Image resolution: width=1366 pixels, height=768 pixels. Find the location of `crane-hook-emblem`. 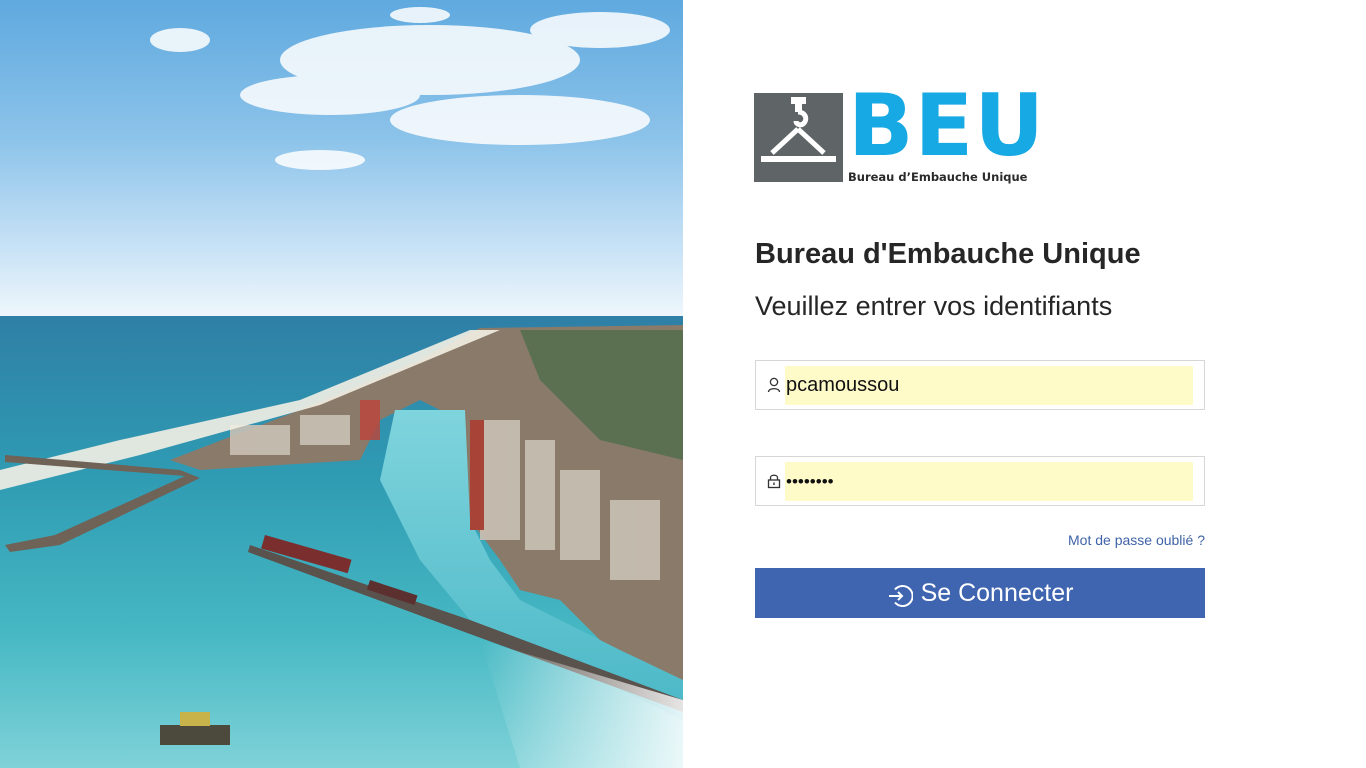

crane-hook-emblem is located at coordinates (798, 137).